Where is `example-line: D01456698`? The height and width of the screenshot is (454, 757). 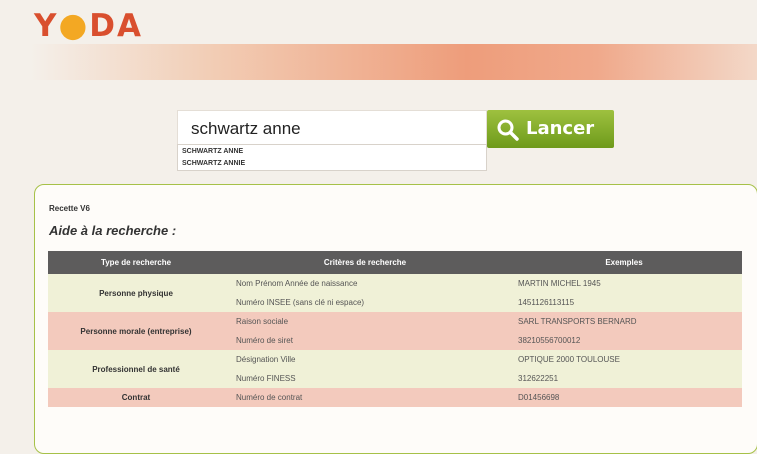 example-line: D01456698 is located at coordinates (539, 397).